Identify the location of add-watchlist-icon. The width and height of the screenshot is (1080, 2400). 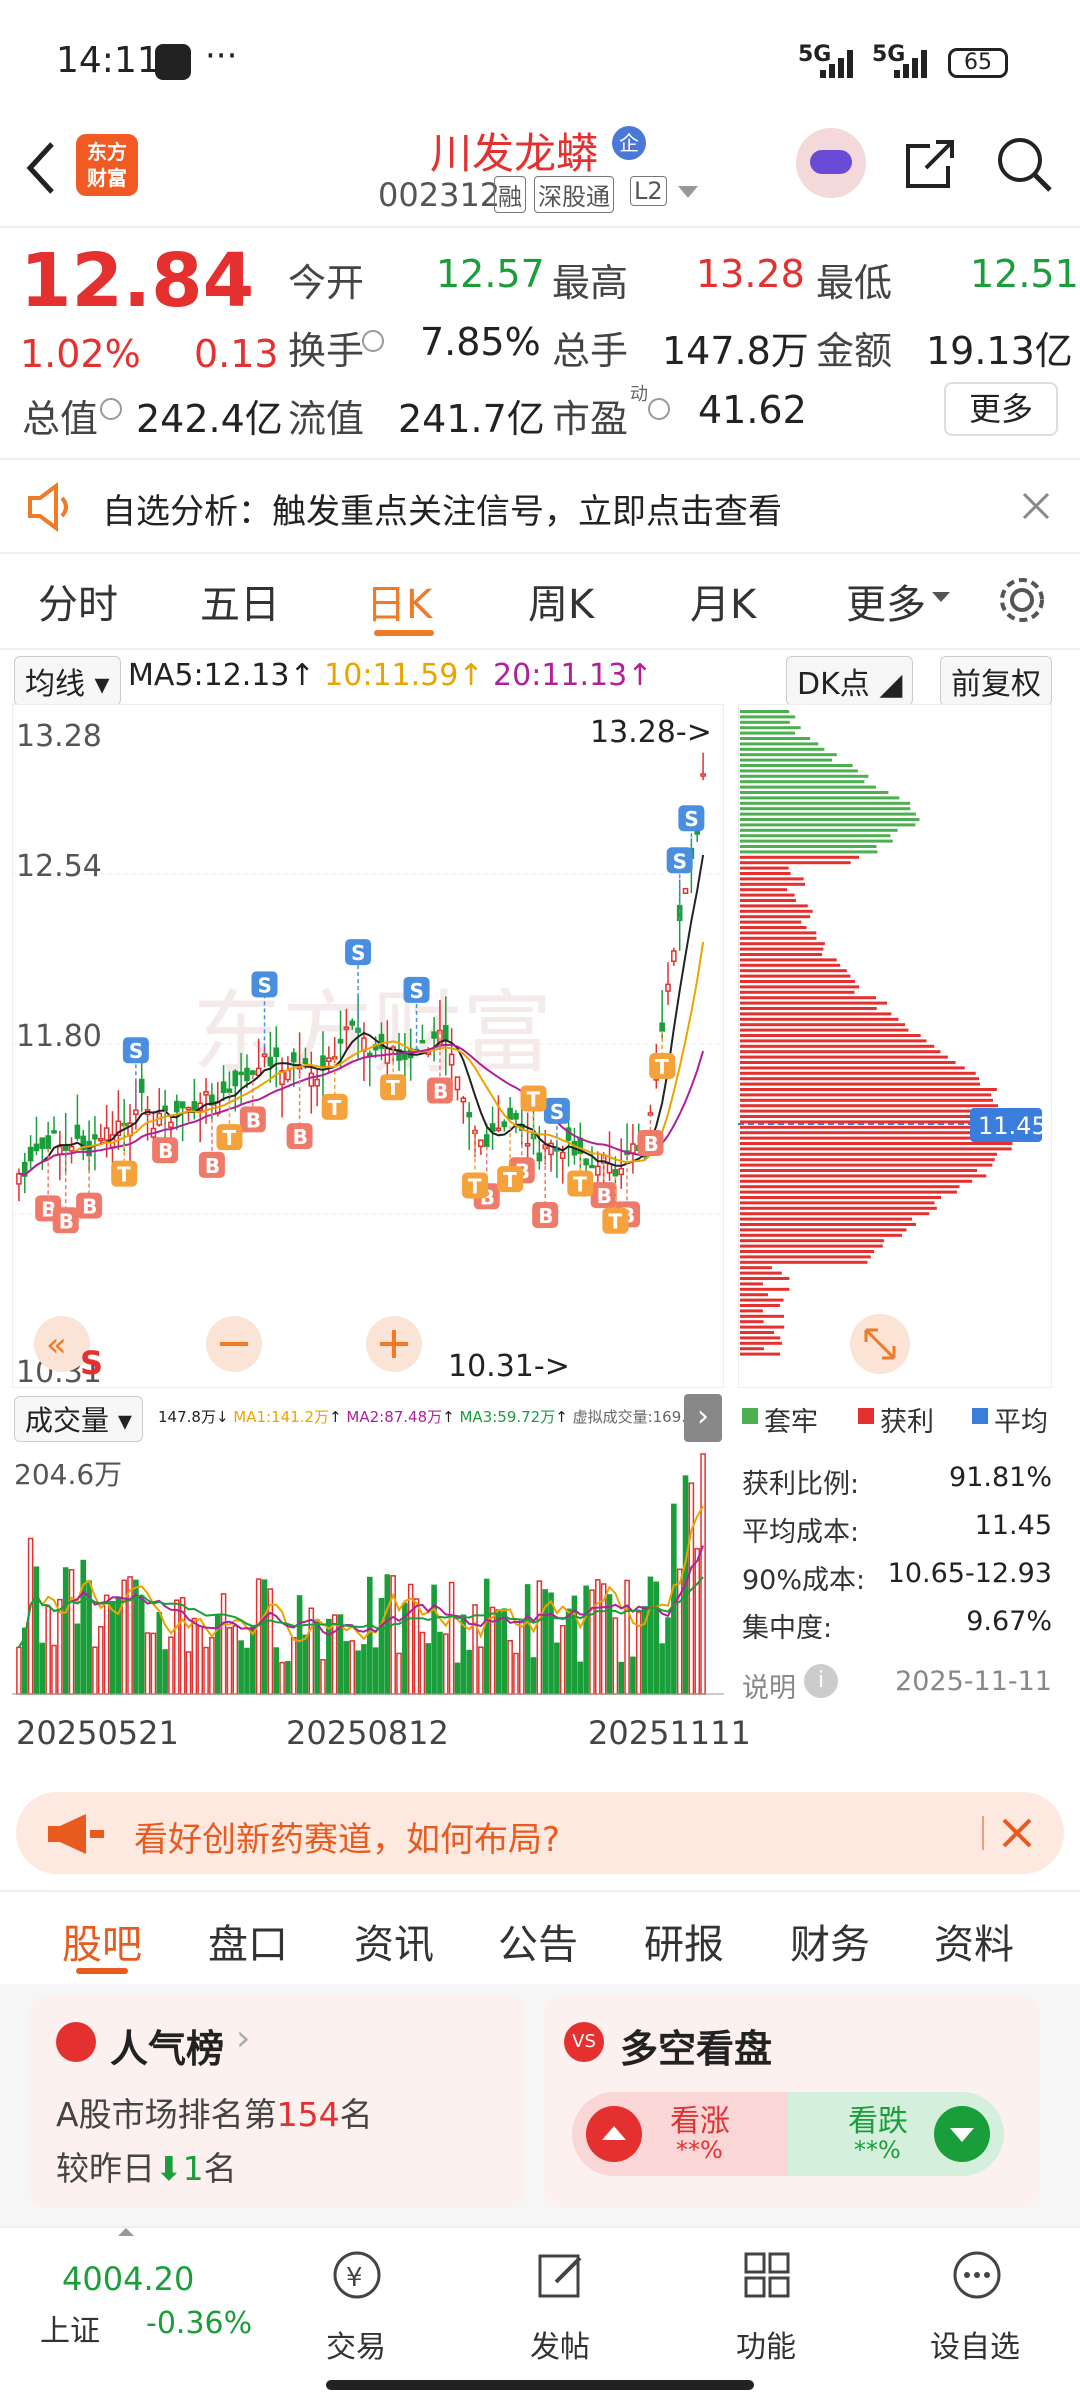
(977, 2275).